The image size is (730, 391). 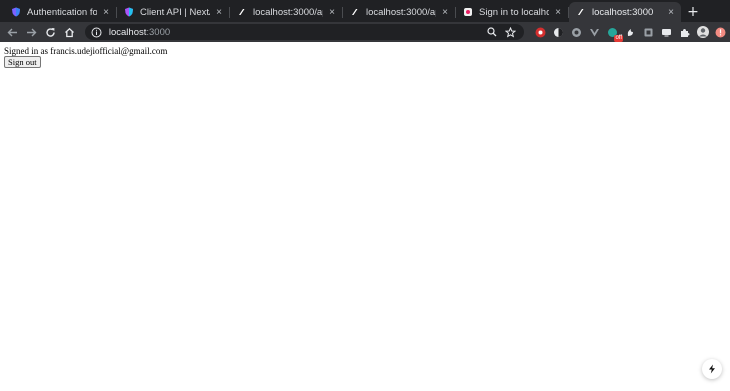 I want to click on url-host: localhost, so click(x=127, y=32).